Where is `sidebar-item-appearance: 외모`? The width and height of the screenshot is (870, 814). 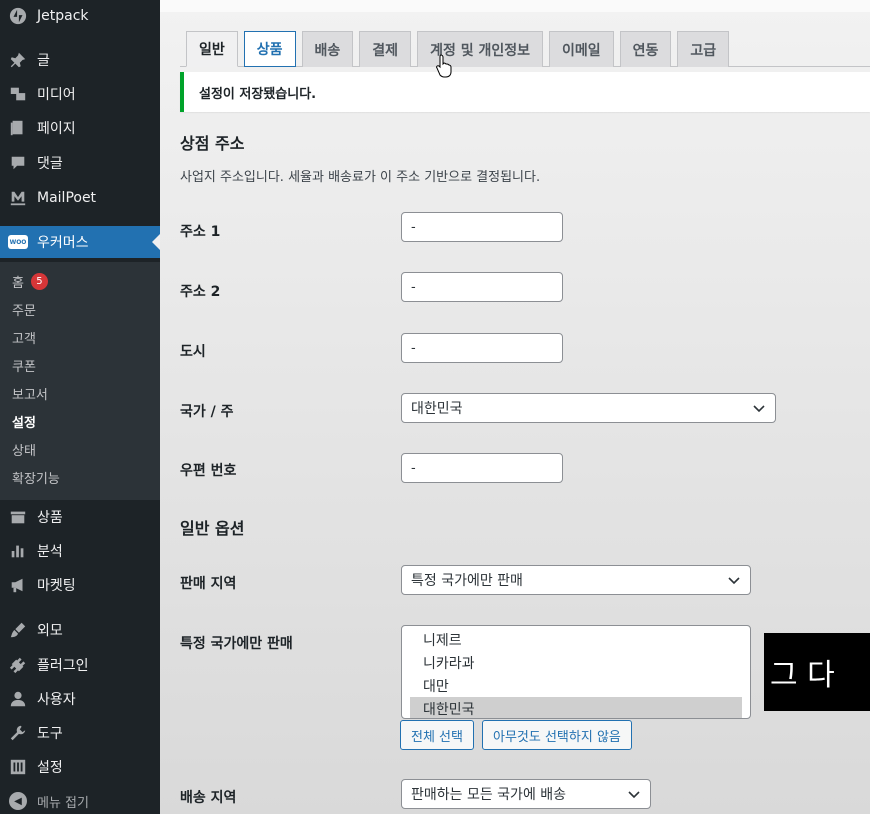
sidebar-item-appearance: 외모 is located at coordinates (80, 630).